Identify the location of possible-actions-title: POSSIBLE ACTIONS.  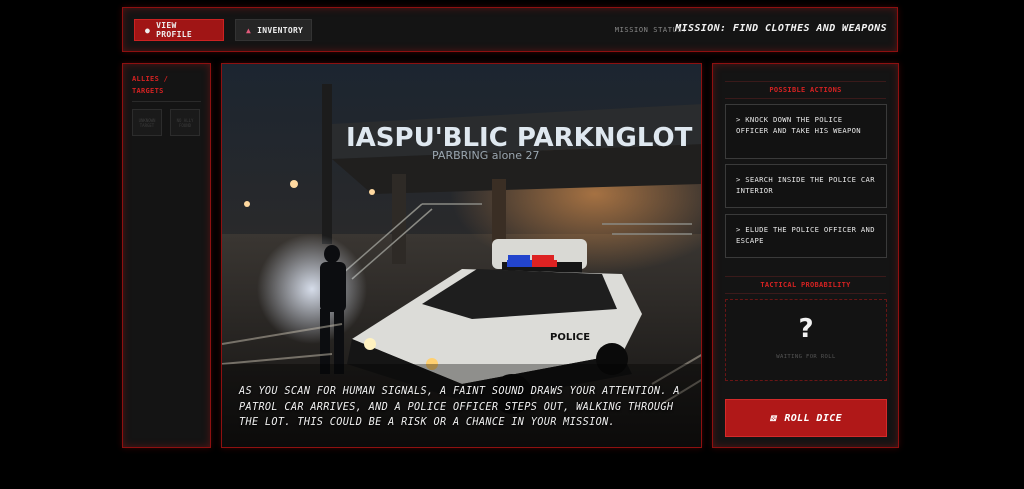
(805, 90).